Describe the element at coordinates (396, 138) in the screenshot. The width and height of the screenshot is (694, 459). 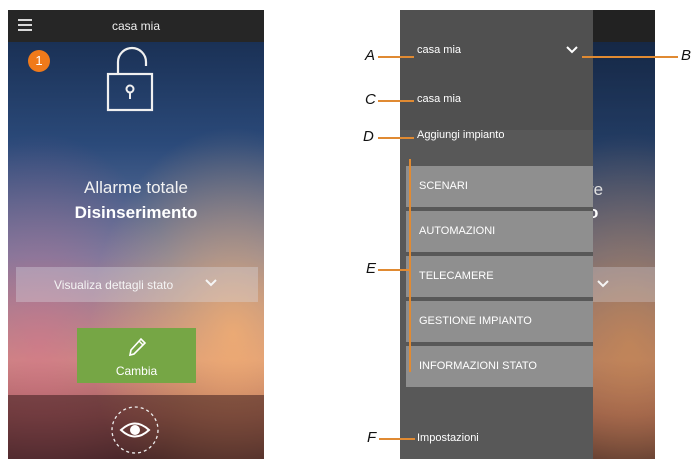
I see `callout-d-line` at that location.